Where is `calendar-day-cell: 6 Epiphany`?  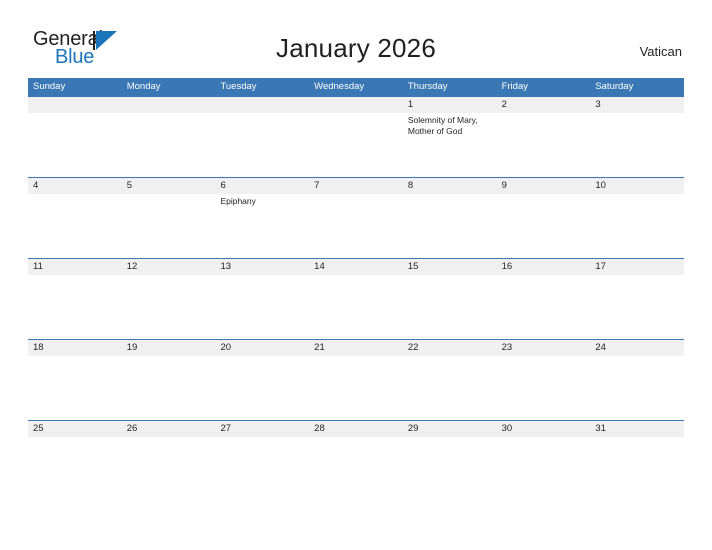
calendar-day-cell: 6 Epiphany is located at coordinates (262, 218).